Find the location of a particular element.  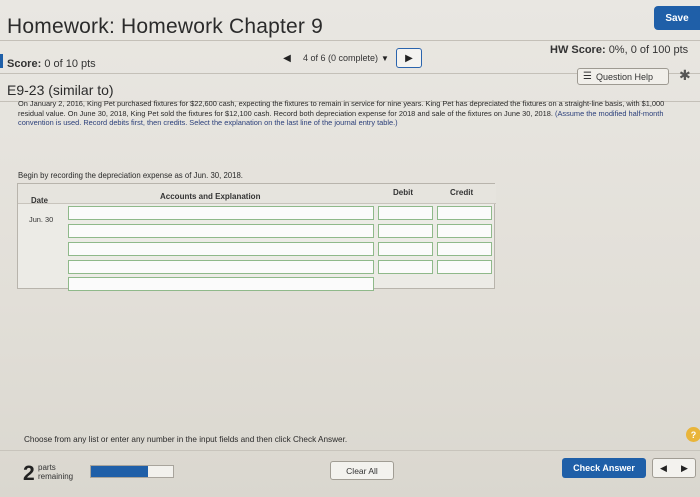

clear-all-button: Clear All is located at coordinates (362, 470).